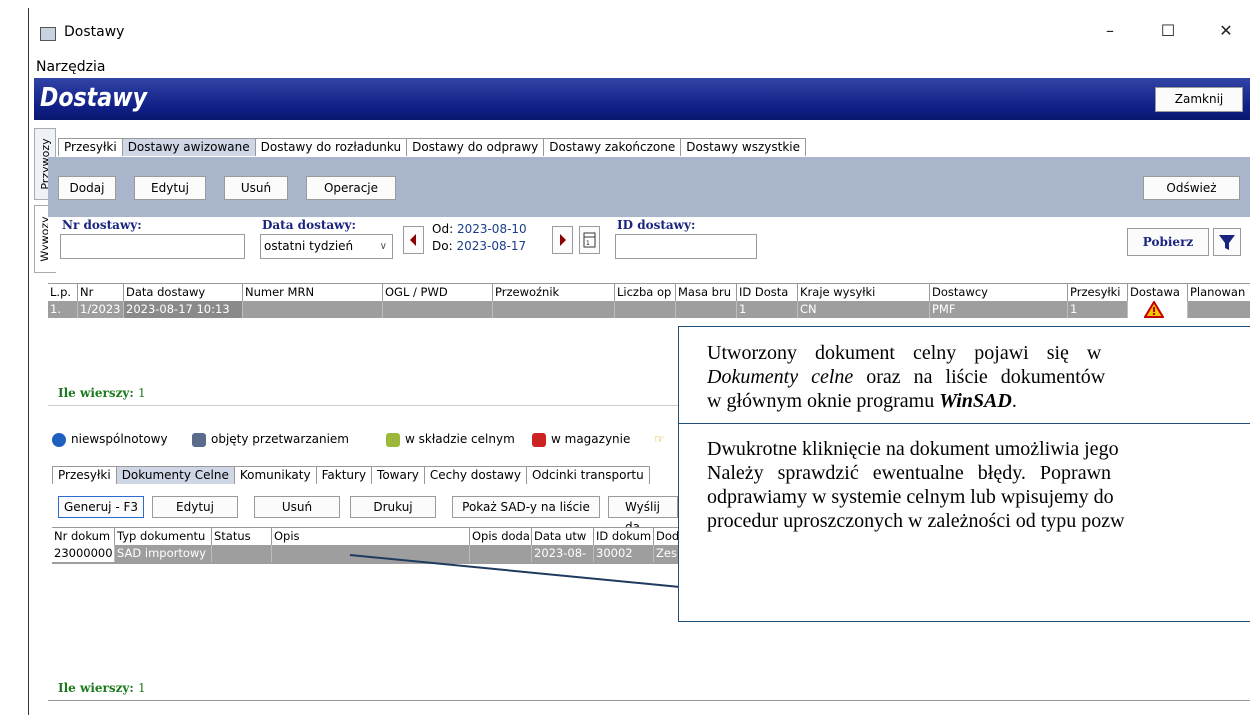  I want to click on grid2-row-count: Ile wierszy: 1, so click(102, 688).